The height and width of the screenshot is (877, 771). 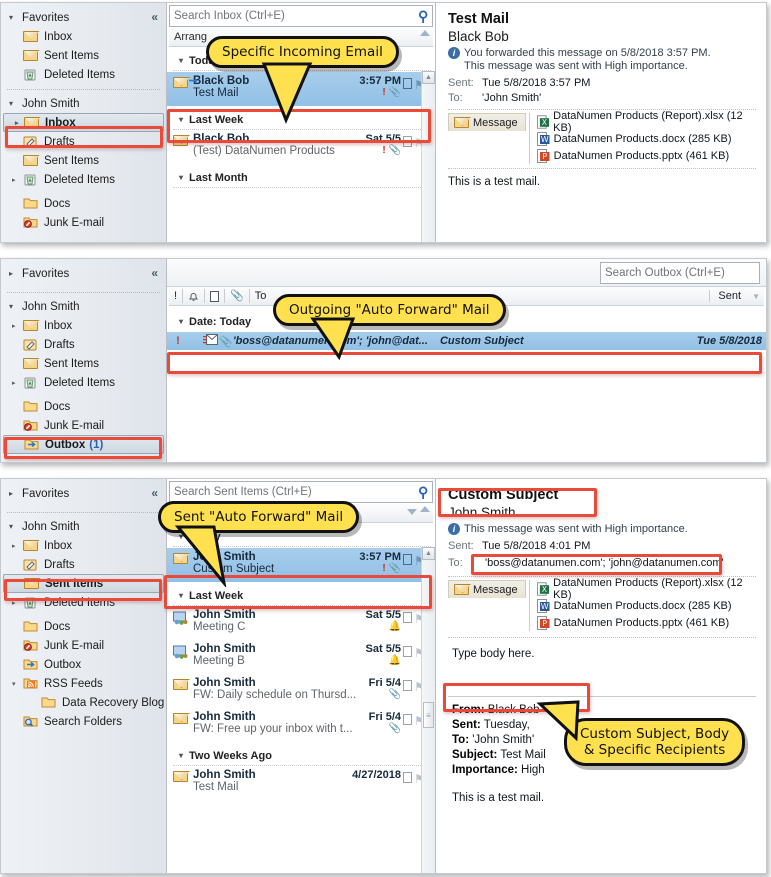 I want to click on column-header-sent: Sent ▼, so click(x=736, y=296).